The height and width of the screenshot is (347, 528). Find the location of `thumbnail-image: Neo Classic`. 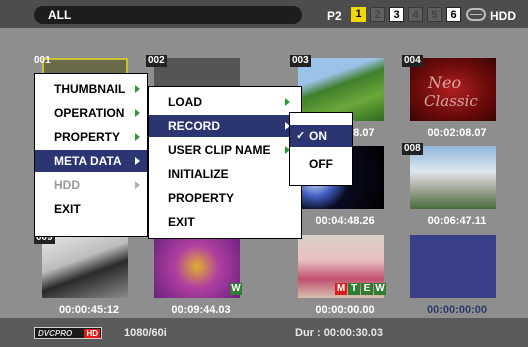

thumbnail-image: Neo Classic is located at coordinates (453, 89).